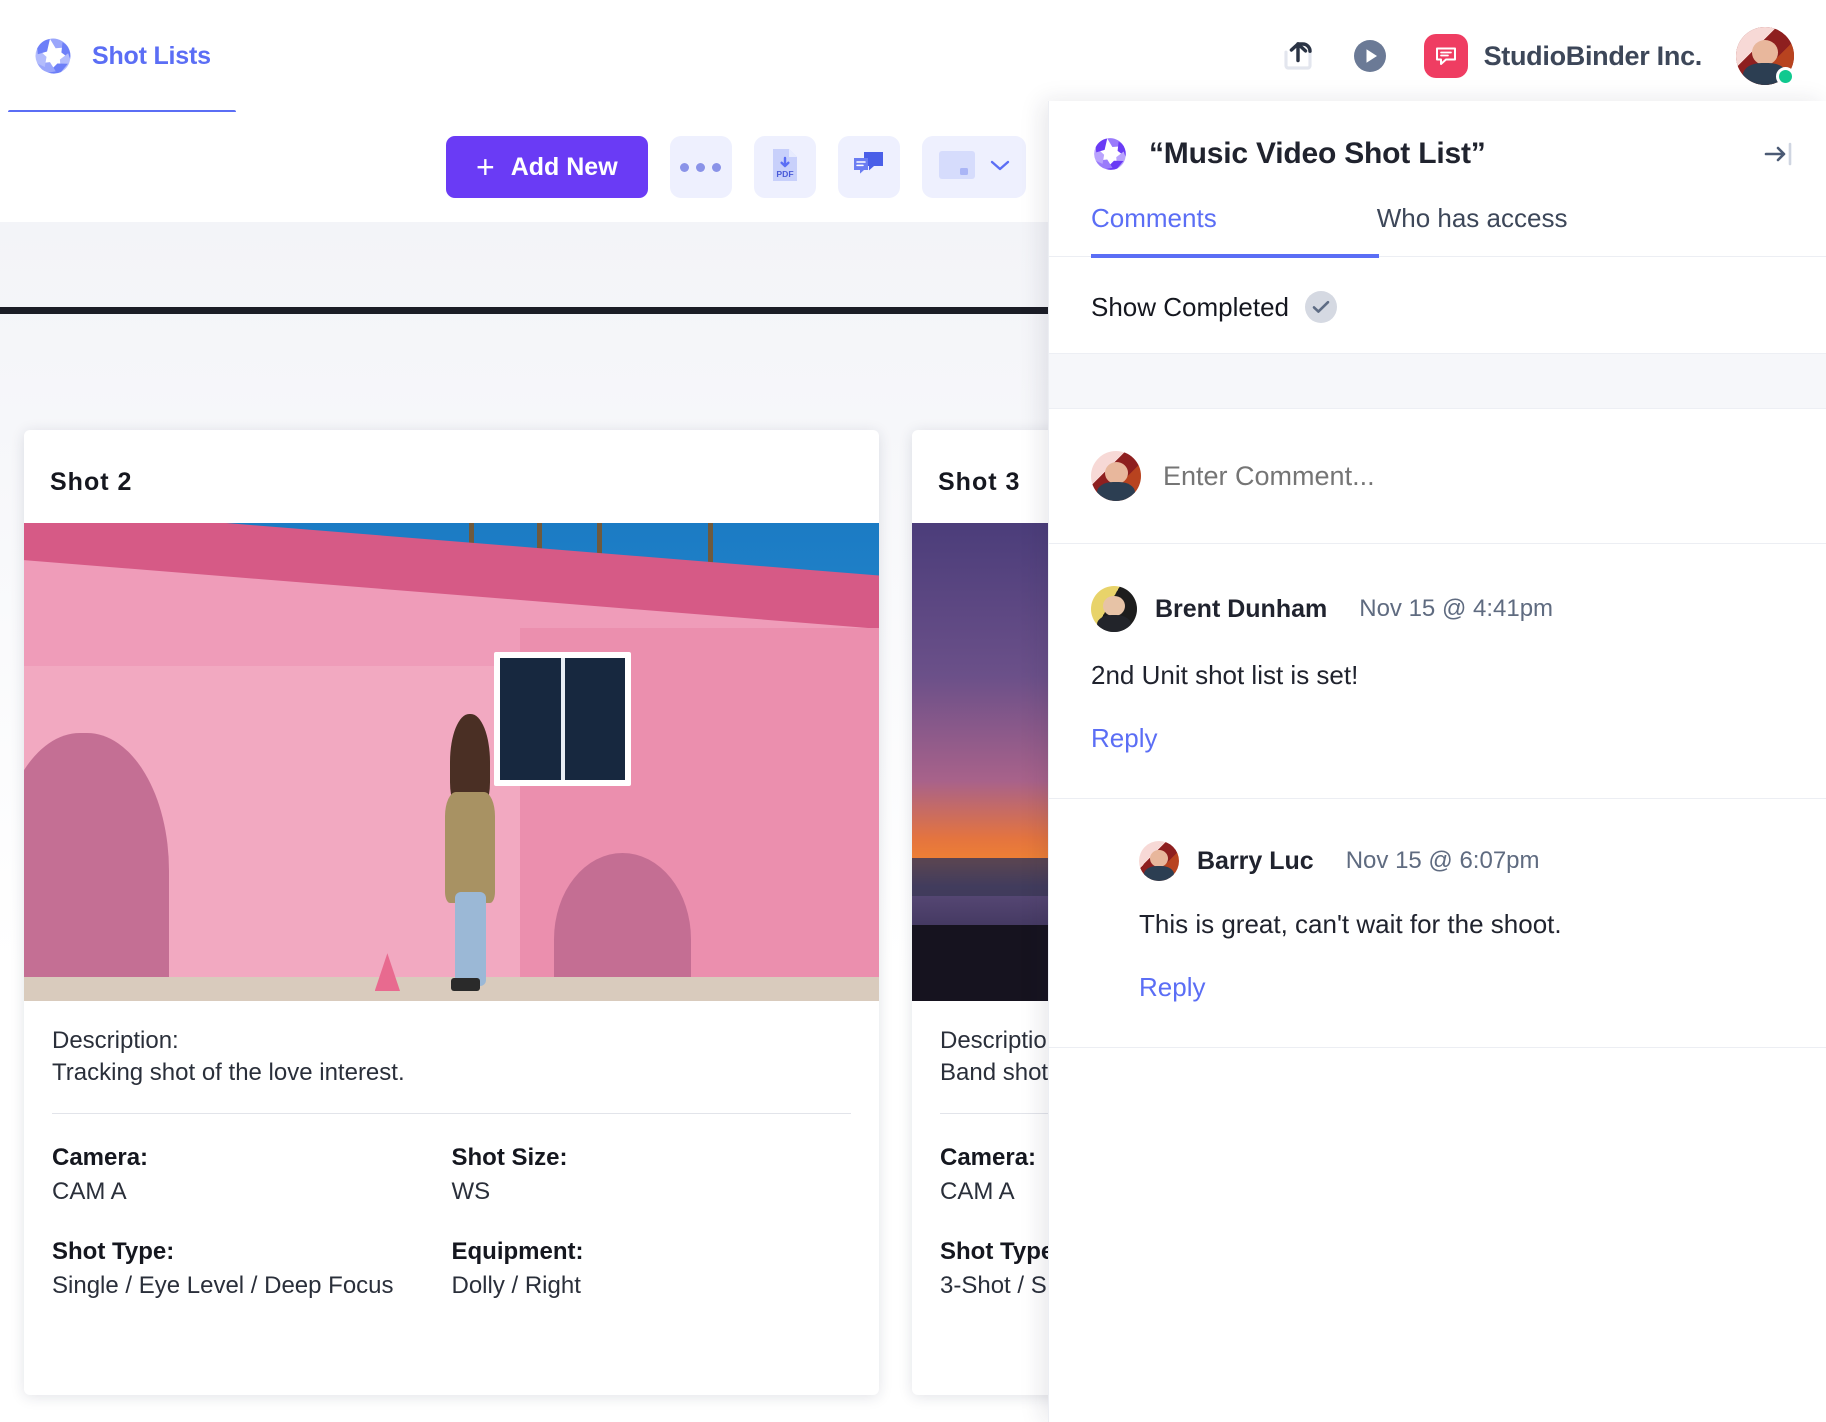  I want to click on card-divider, so click(451, 1113).